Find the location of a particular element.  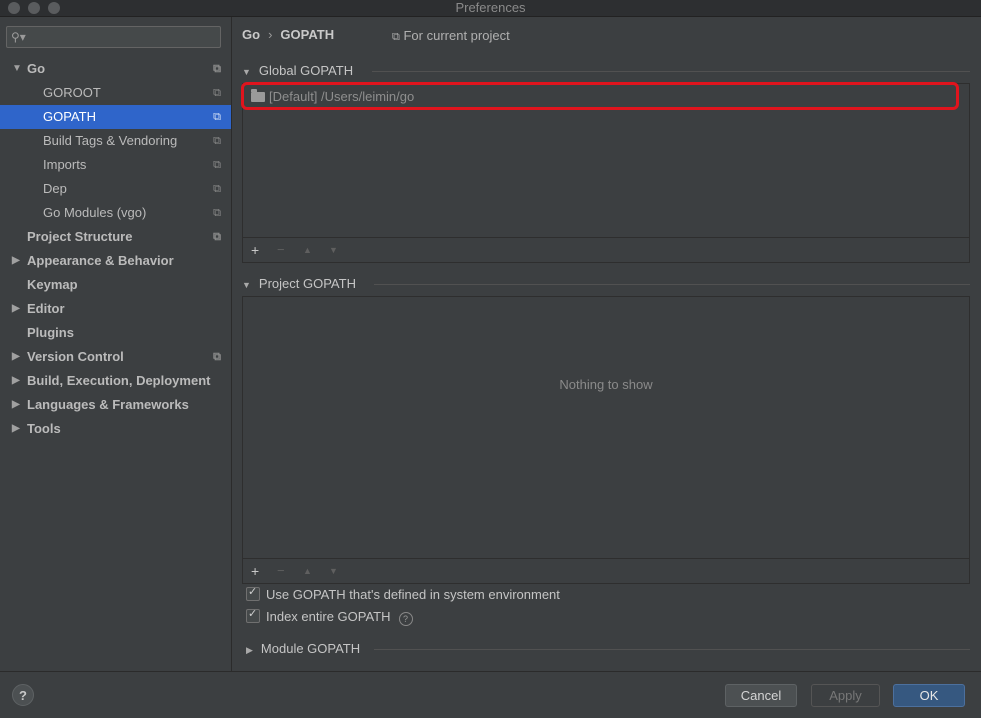

sidebar-item-go: ▼ Go ⧉ is located at coordinates (115, 69).